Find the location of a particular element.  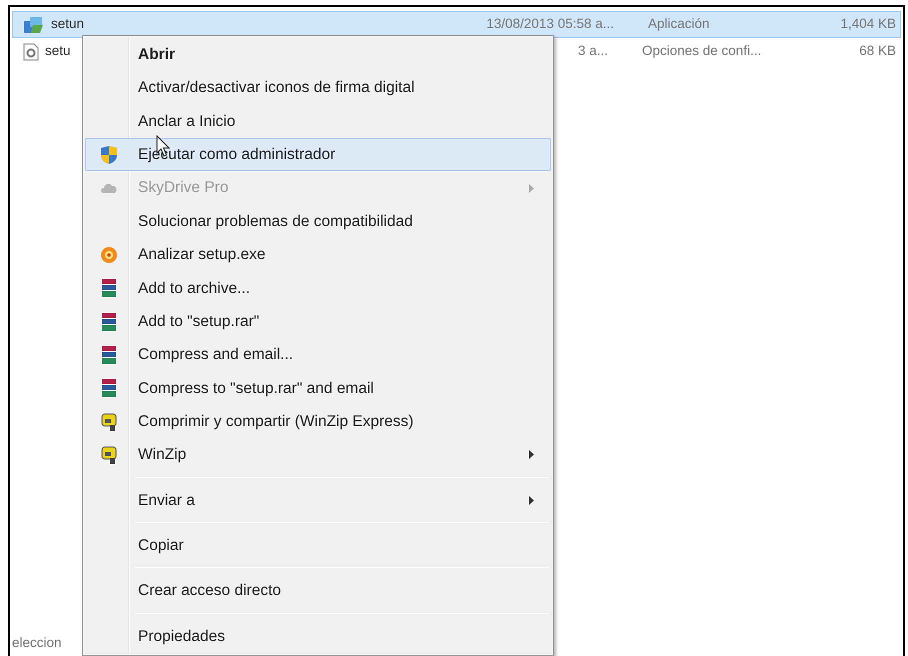

status-text: eleccion is located at coordinates (37, 643).